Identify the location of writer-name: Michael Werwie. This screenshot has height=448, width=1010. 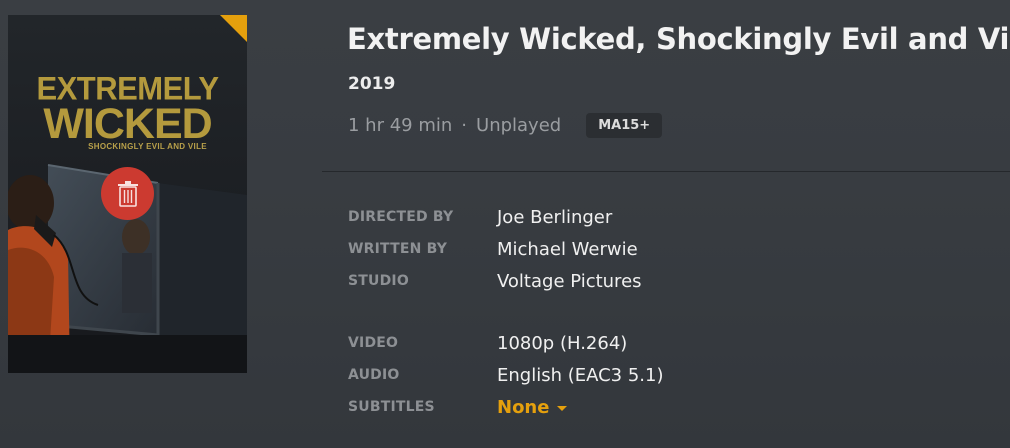
(567, 249).